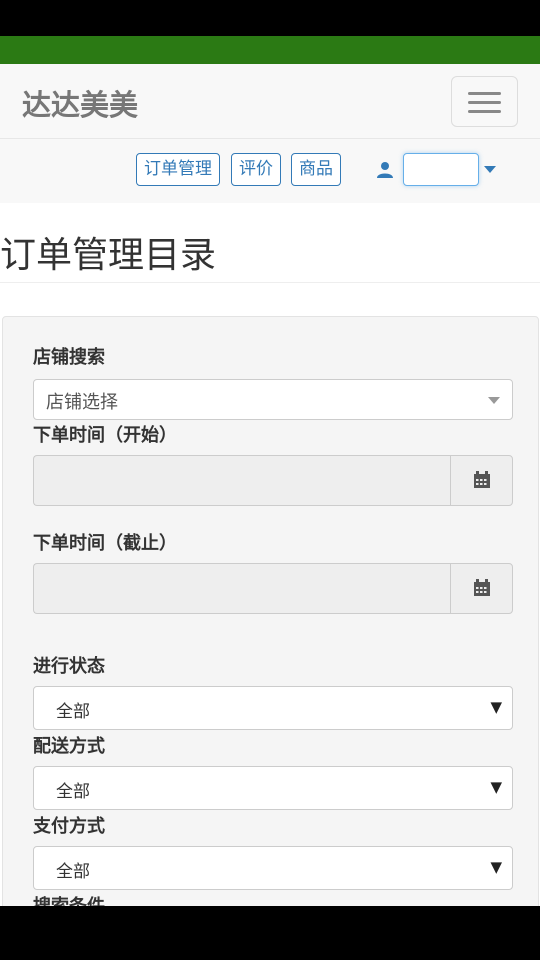 Image resolution: width=540 pixels, height=960 pixels. Describe the element at coordinates (69, 746) in the screenshot. I see `delivery-method-label: 配送方式` at that location.